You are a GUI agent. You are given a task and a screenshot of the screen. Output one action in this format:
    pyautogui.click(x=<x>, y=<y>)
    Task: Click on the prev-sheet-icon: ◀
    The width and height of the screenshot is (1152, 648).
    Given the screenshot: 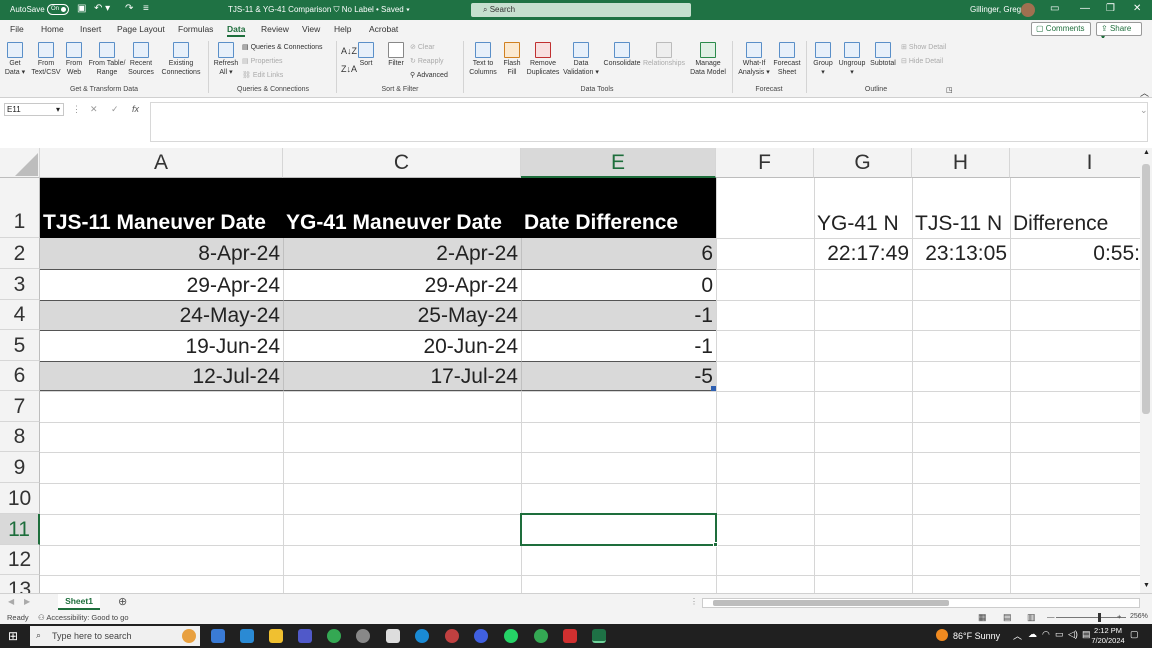 What is the action you would take?
    pyautogui.click(x=11, y=601)
    